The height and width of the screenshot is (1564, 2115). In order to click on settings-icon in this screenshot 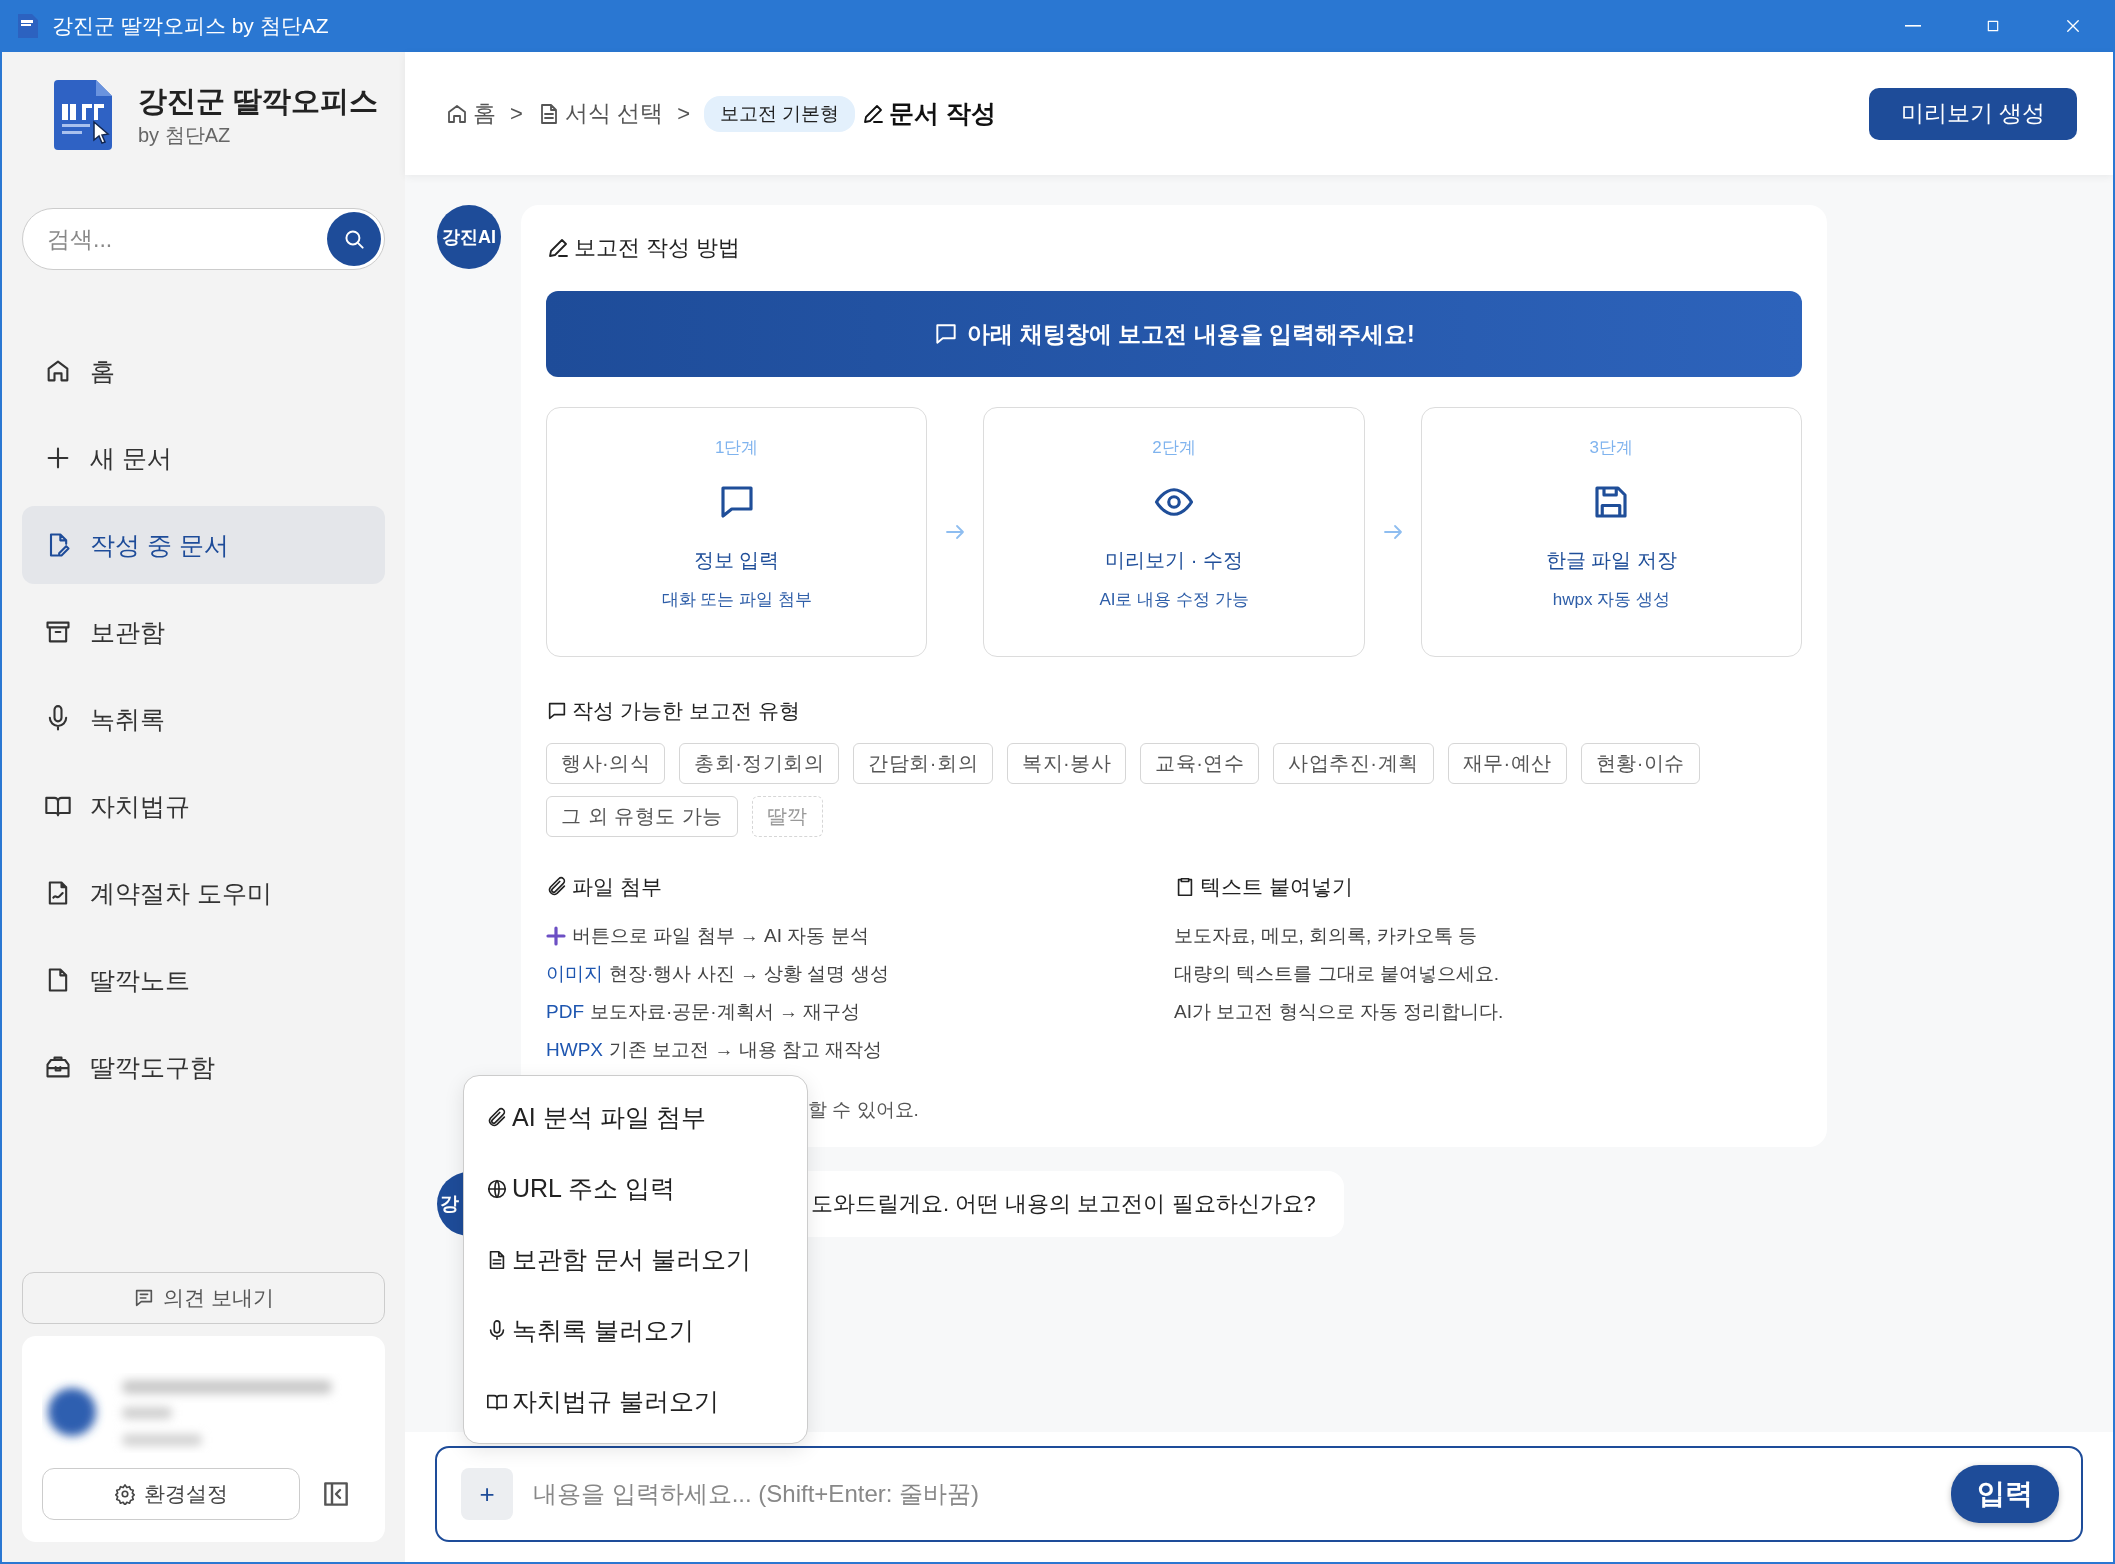, I will do `click(125, 1494)`.